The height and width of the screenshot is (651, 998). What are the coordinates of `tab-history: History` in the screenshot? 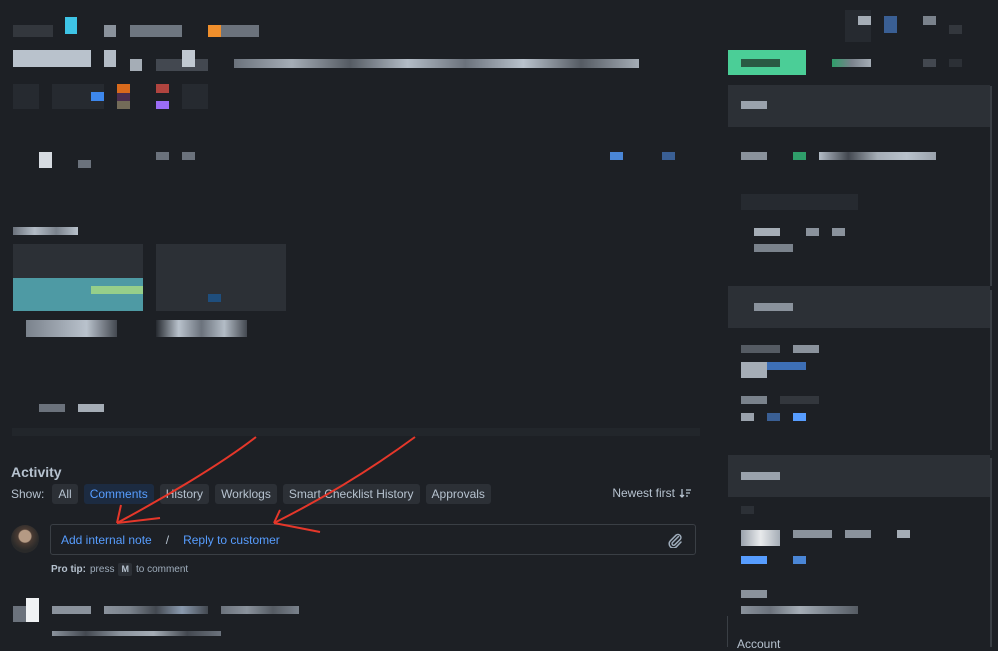 It's located at (184, 493).